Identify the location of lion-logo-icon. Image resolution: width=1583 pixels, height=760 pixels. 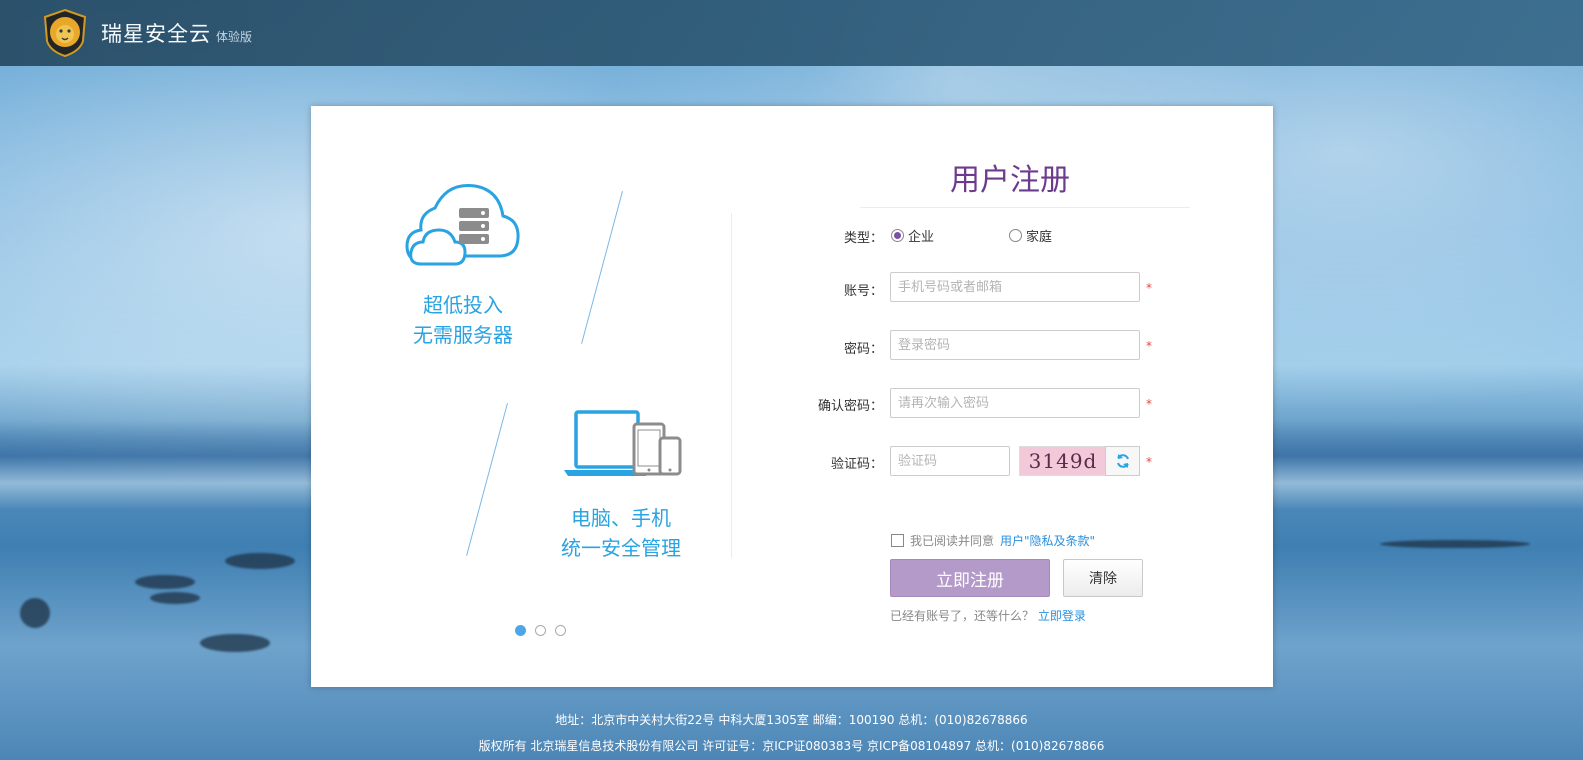
(65, 33).